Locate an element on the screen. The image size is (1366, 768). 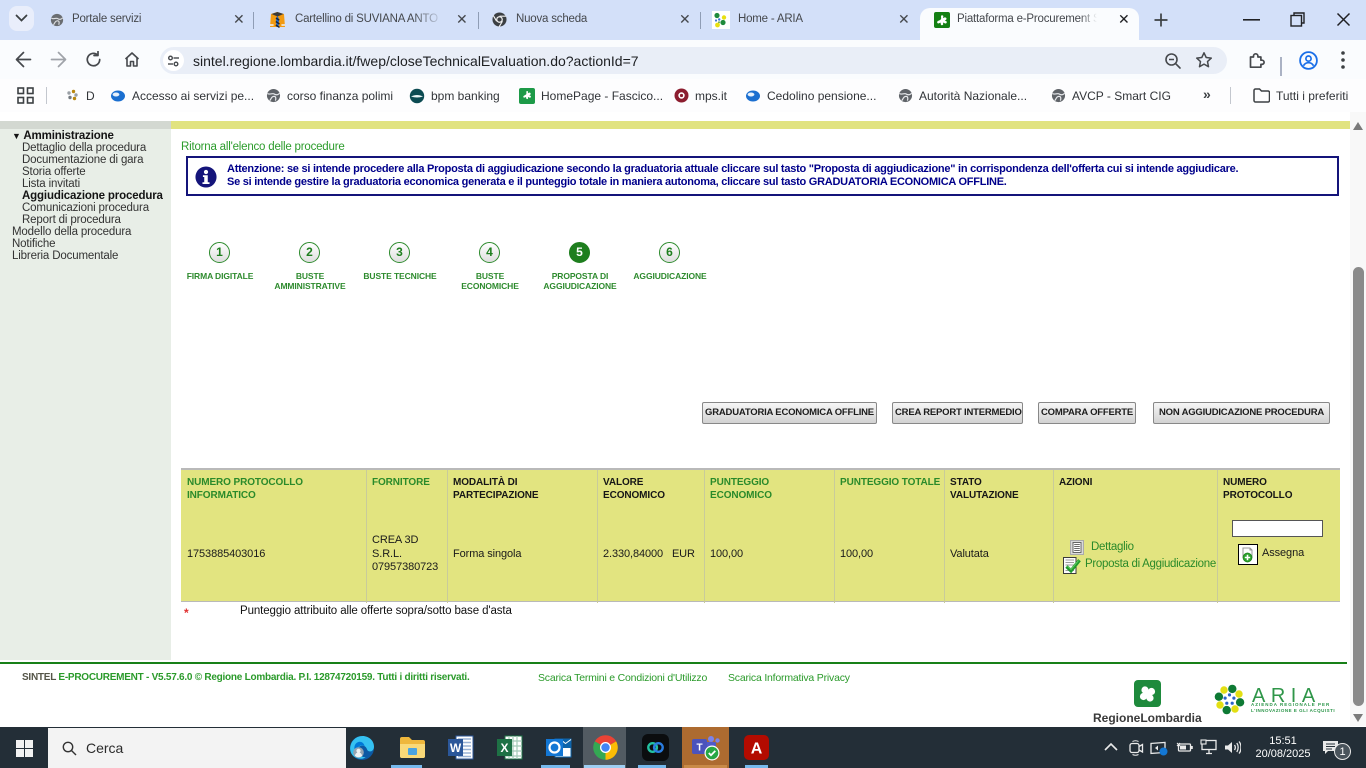
svg-text: A is located at coordinates (756, 749).